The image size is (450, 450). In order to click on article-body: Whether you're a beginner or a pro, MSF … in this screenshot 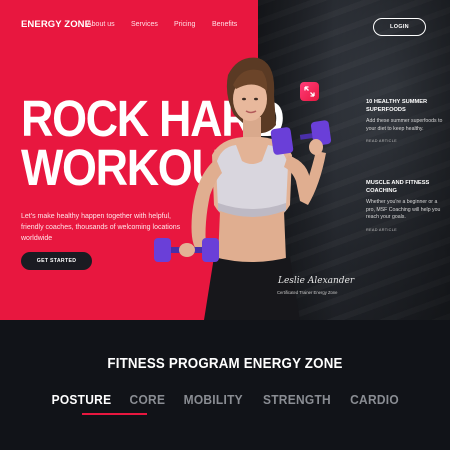, I will do `click(403, 210)`.